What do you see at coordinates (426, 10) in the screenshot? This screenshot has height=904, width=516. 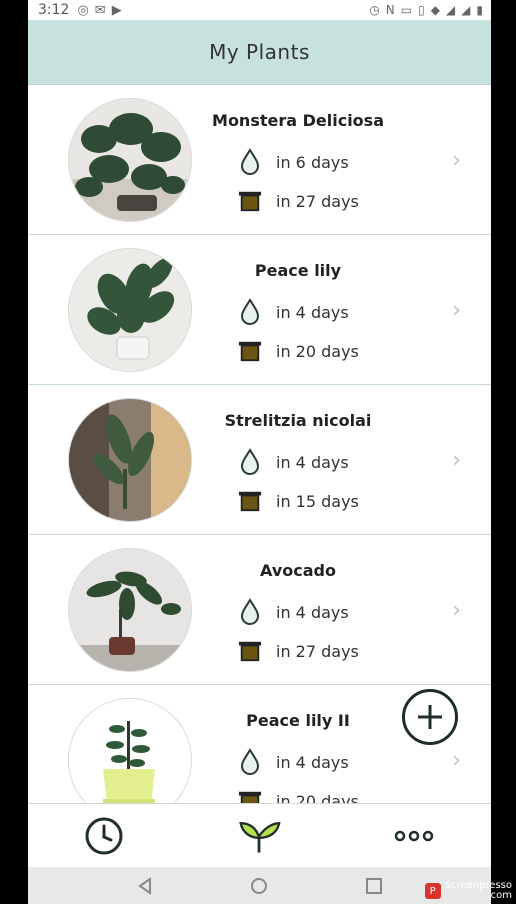 I see `status-right-icons: ◷ N ▭ ▯ ◆ ◢ ◢ ▮` at bounding box center [426, 10].